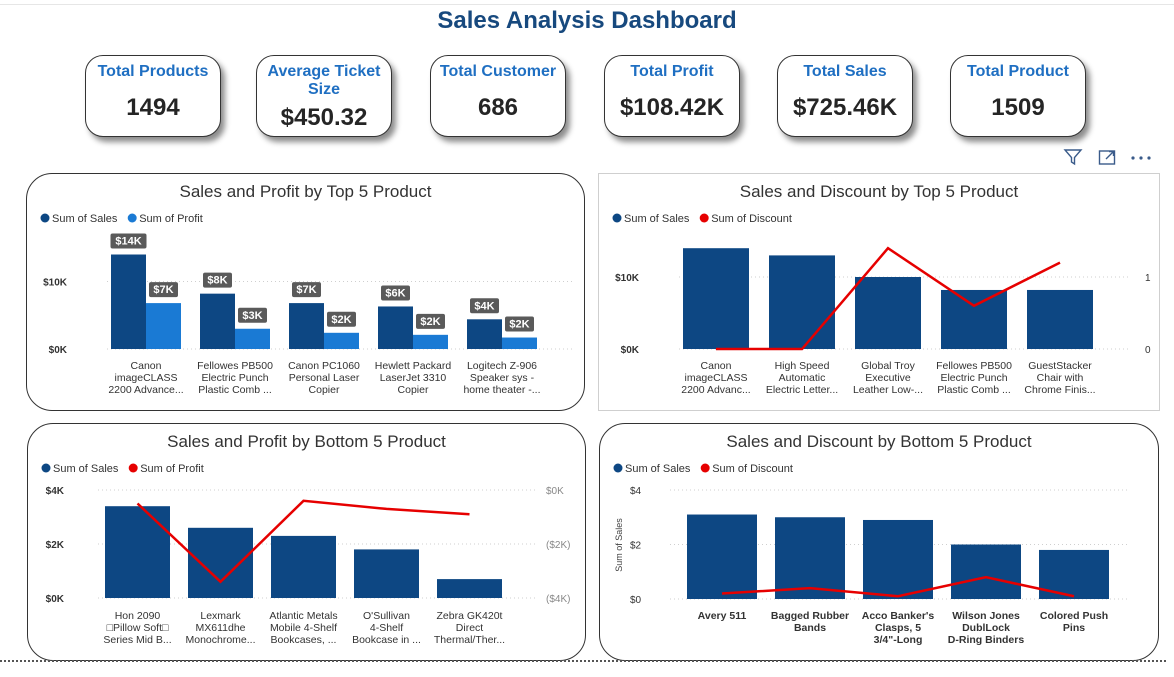  What do you see at coordinates (558, 599) in the screenshot?
I see `y-tick-label: ($4K)` at bounding box center [558, 599].